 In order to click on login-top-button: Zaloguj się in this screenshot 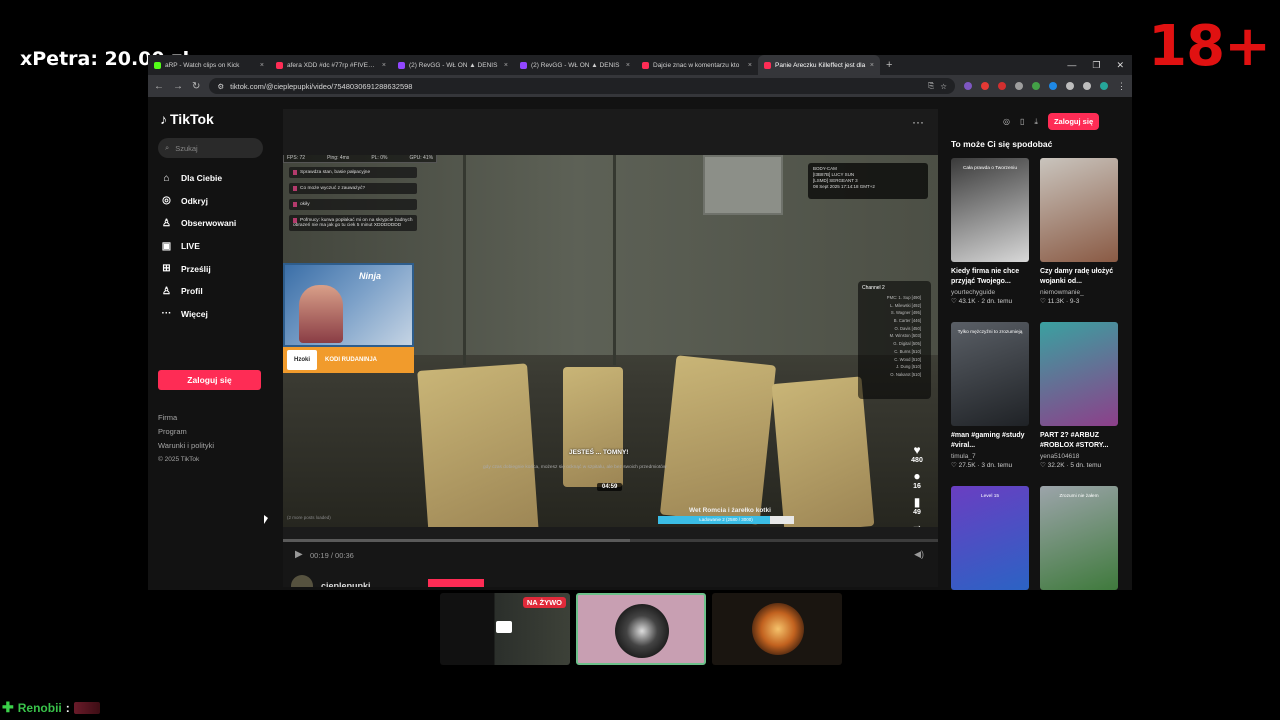, I will do `click(1073, 121)`.